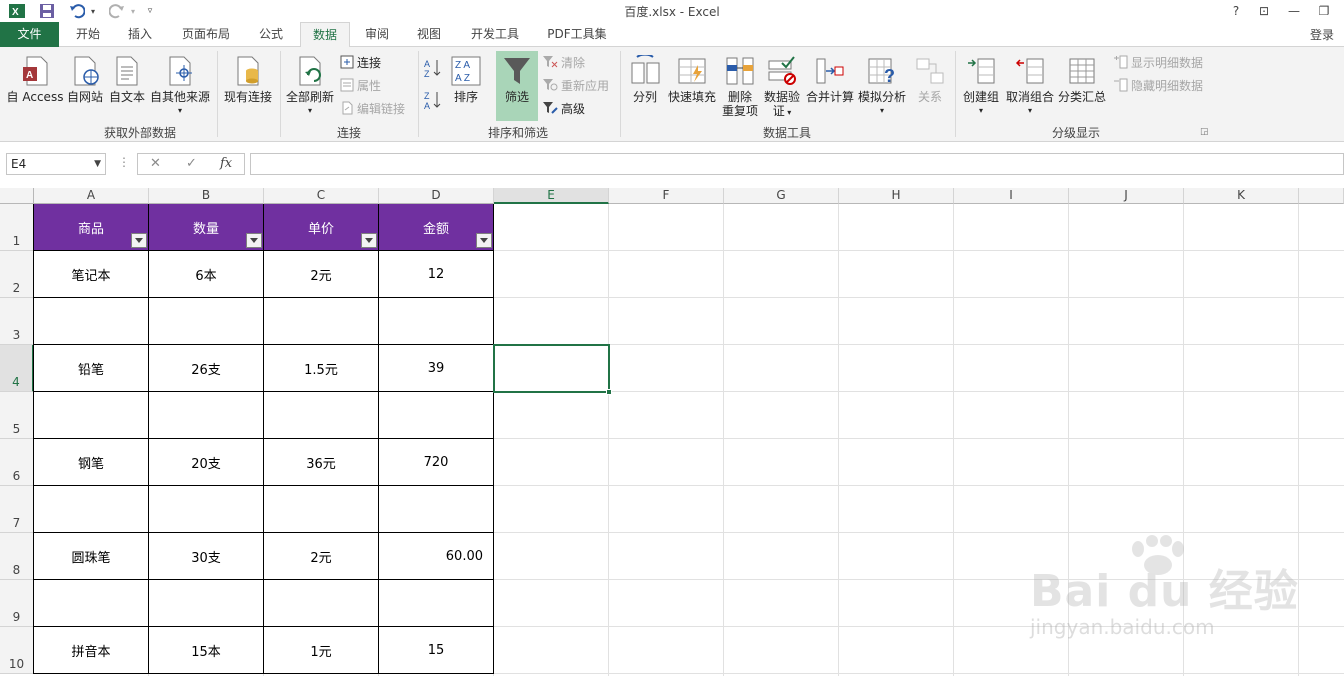 This screenshot has height=676, width=1344. What do you see at coordinates (360, 62) in the screenshot?
I see `connections-button: 连接` at bounding box center [360, 62].